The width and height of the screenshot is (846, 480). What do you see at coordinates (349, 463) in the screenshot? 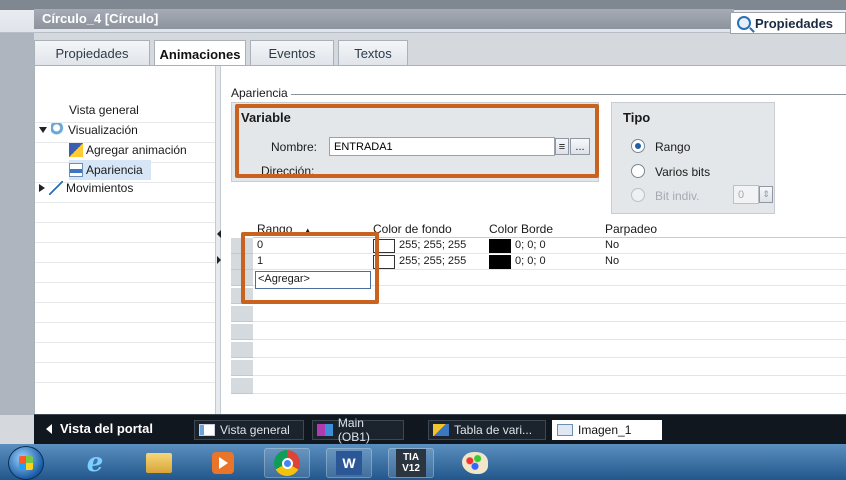
I see `word-icon: W` at bounding box center [349, 463].